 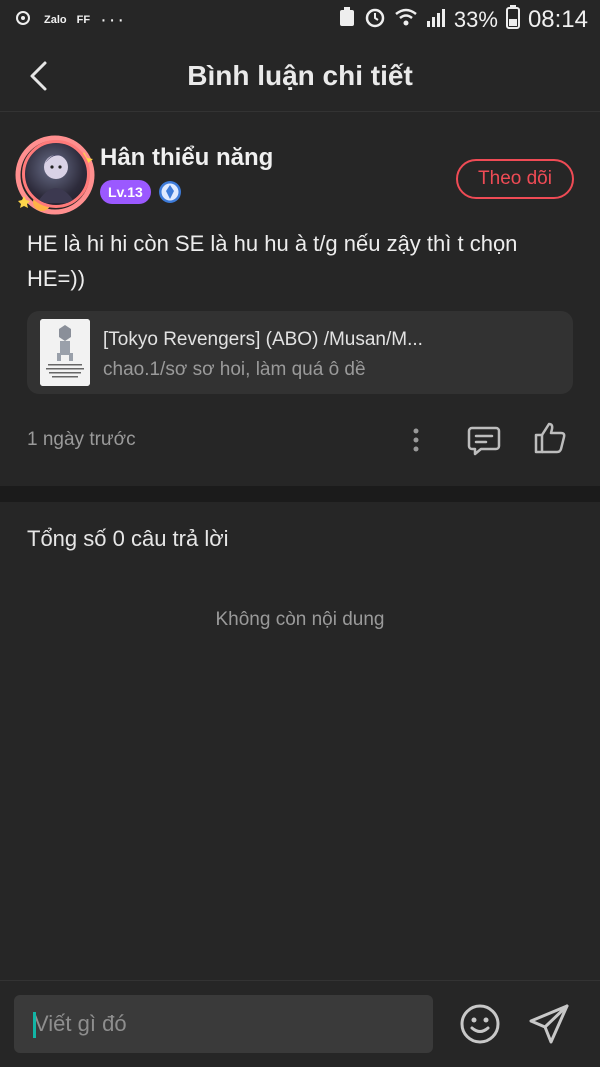 What do you see at coordinates (55, 20) in the screenshot?
I see `zalo-icon: Zalo` at bounding box center [55, 20].